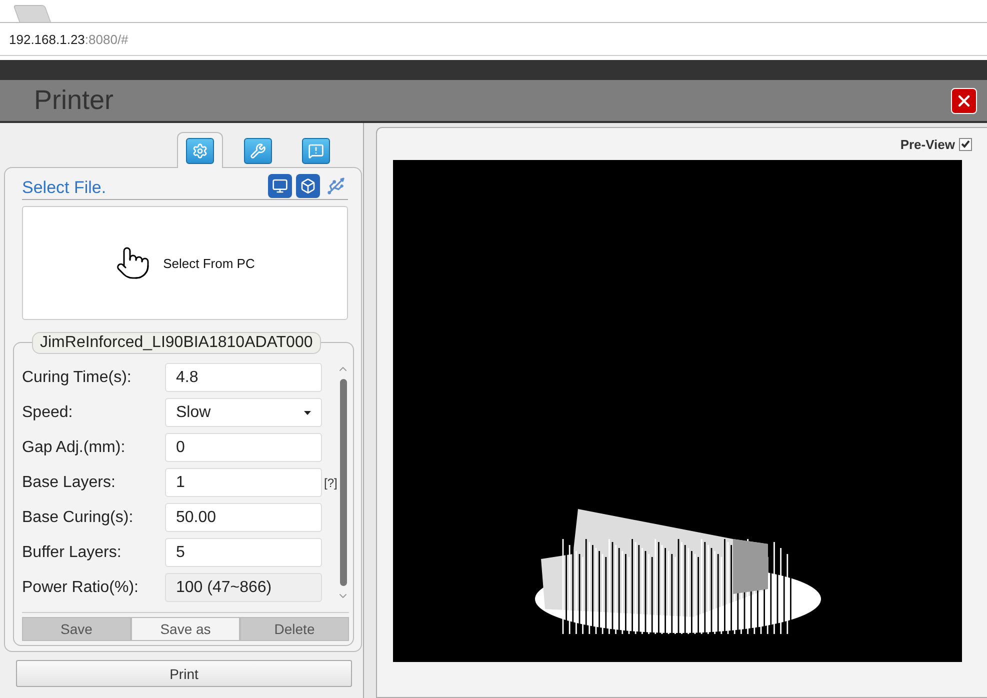 The image size is (987, 698). What do you see at coordinates (72, 553) in the screenshot?
I see `field-label: Buffer Layers:` at bounding box center [72, 553].